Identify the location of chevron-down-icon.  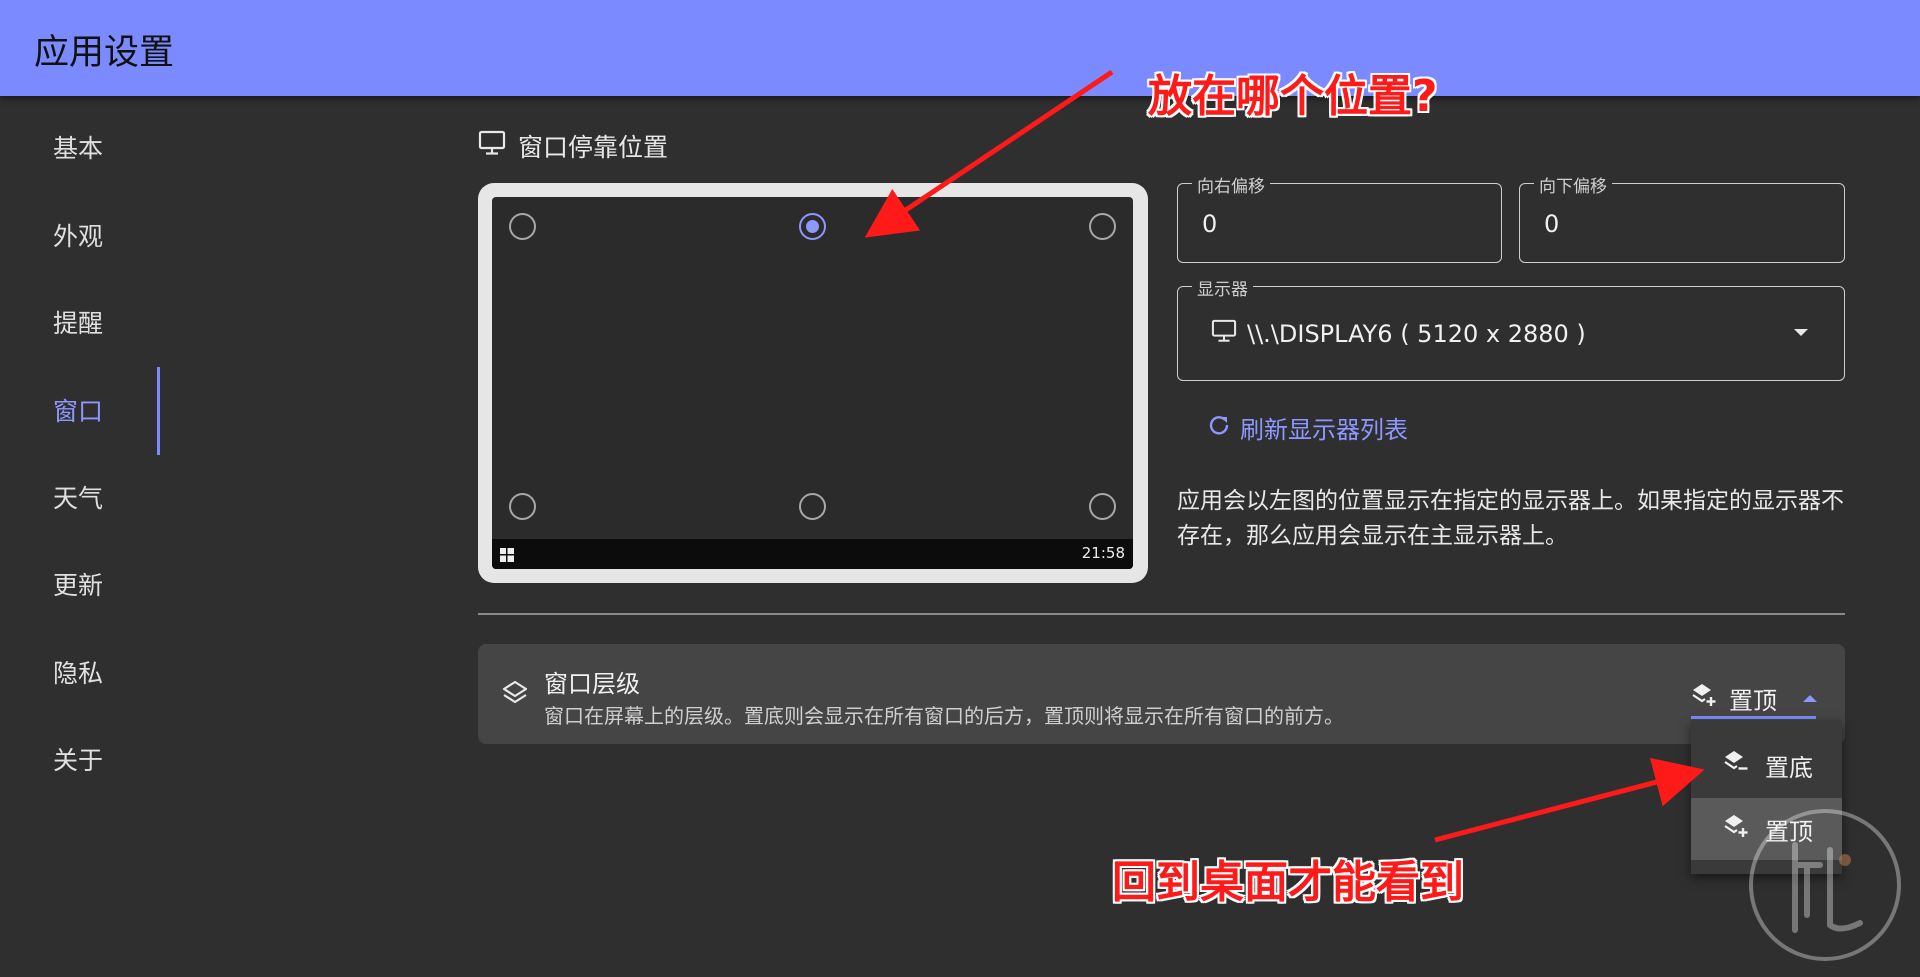
(1801, 332).